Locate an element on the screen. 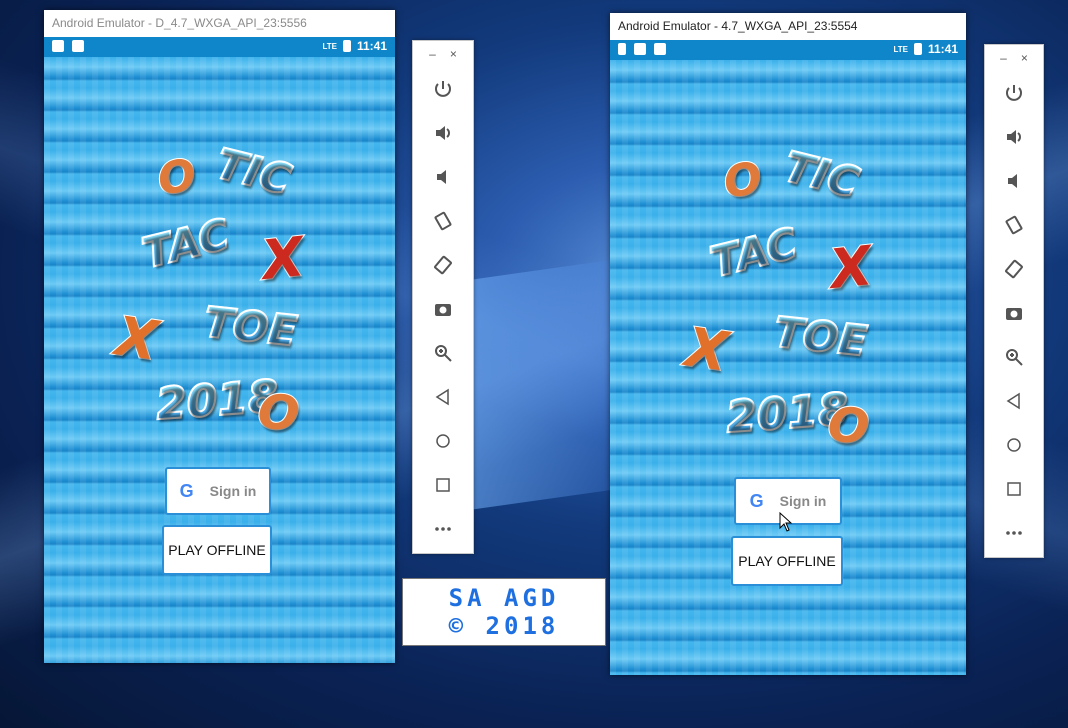 The image size is (1068, 728). credit-line-1: SA AGD is located at coordinates (504, 598).